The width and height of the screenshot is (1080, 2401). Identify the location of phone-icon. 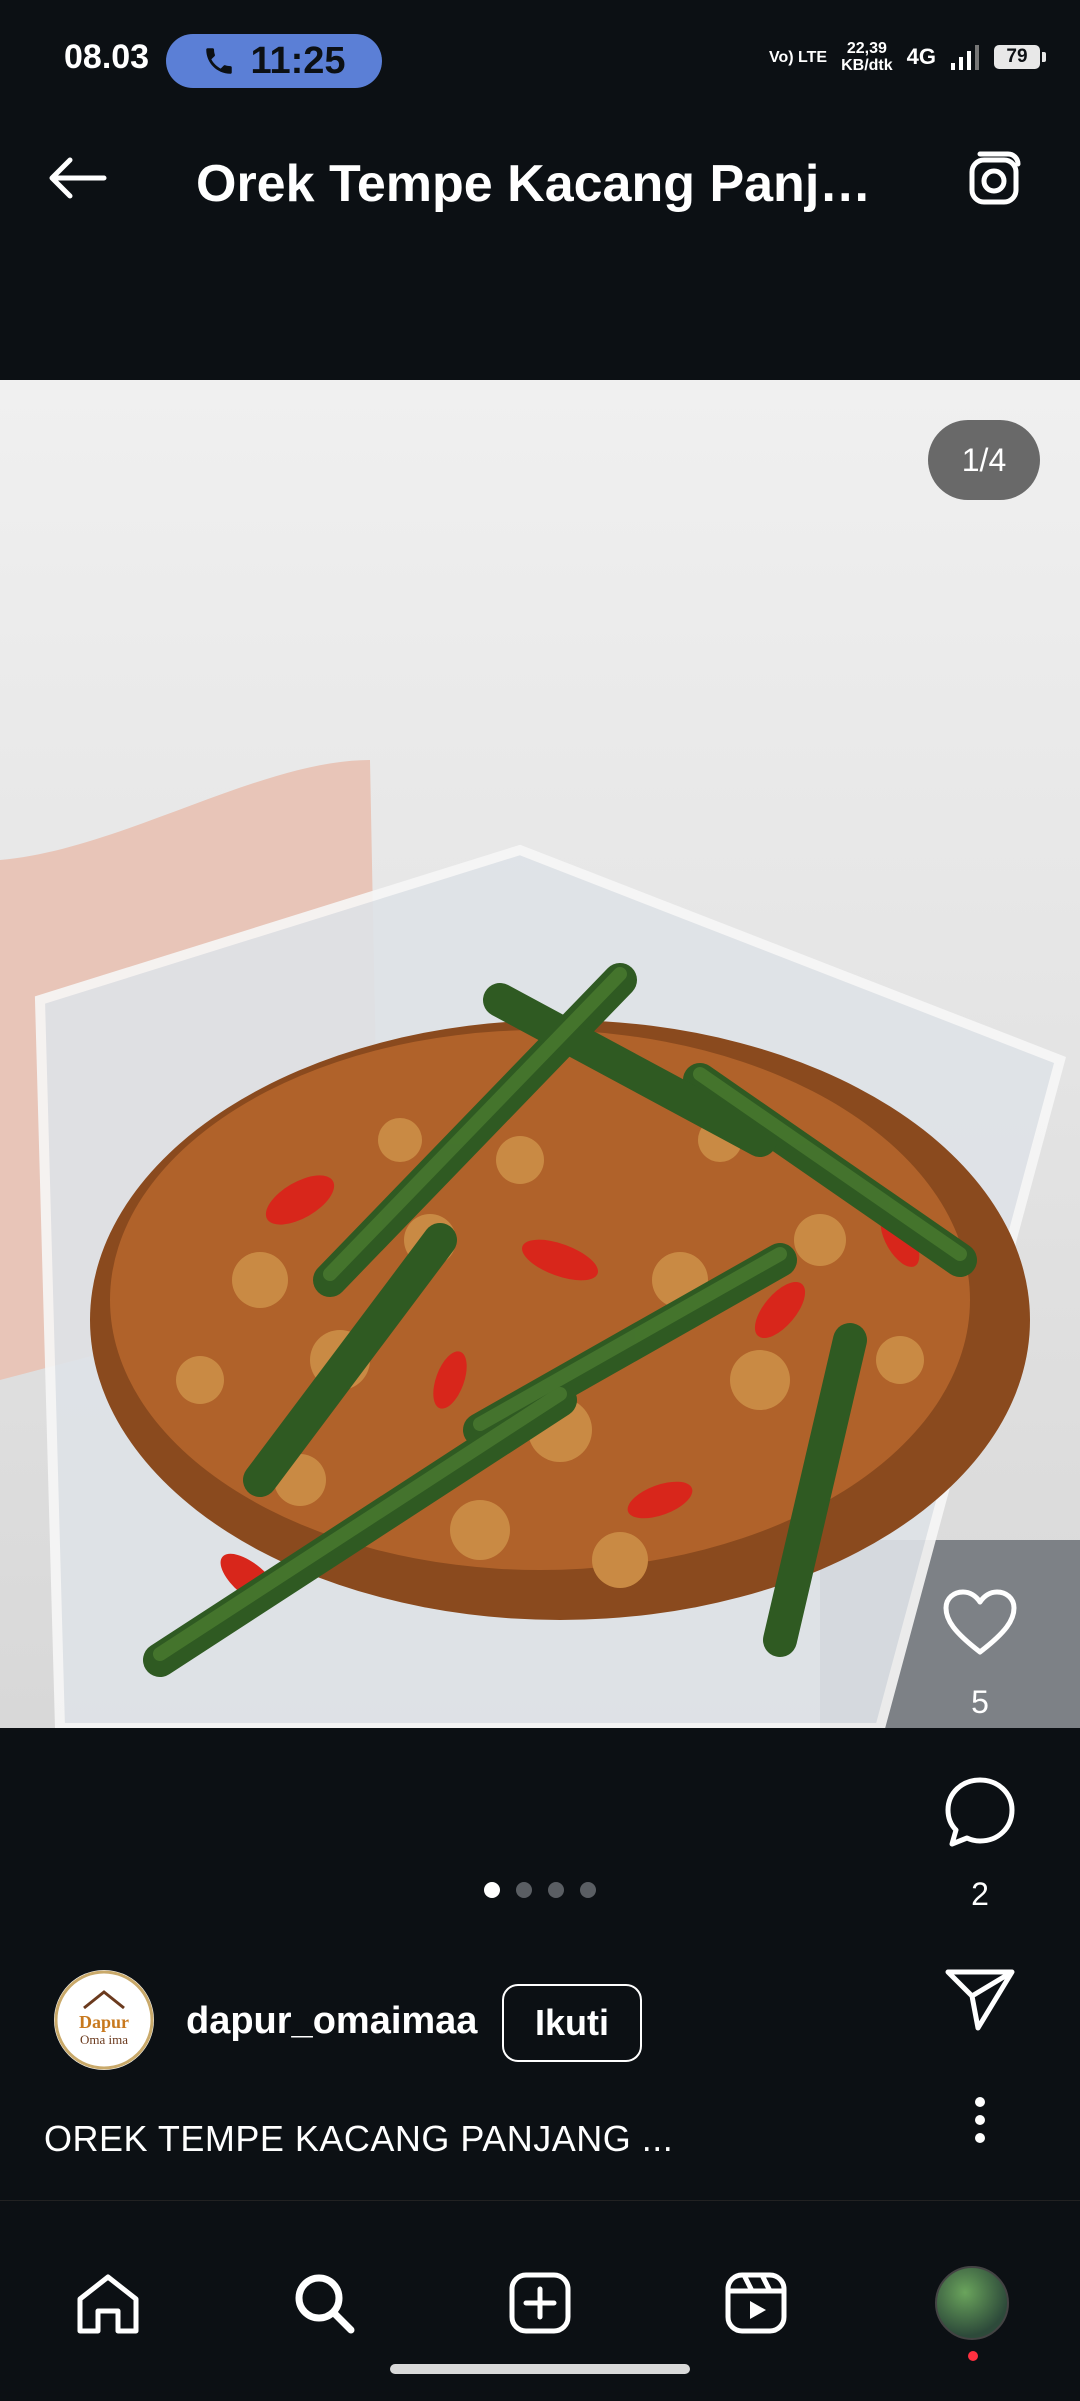
(219, 61).